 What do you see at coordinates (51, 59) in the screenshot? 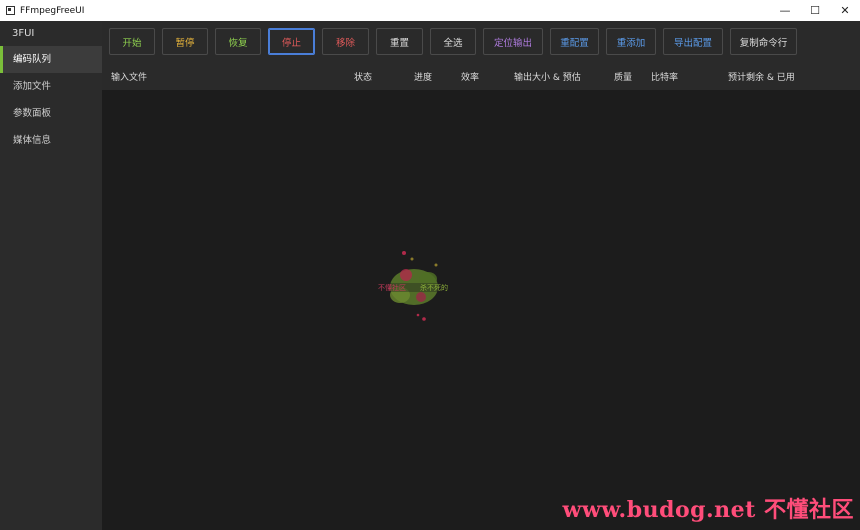
I see `sidebar-item-encode-queue: 编码队列` at bounding box center [51, 59].